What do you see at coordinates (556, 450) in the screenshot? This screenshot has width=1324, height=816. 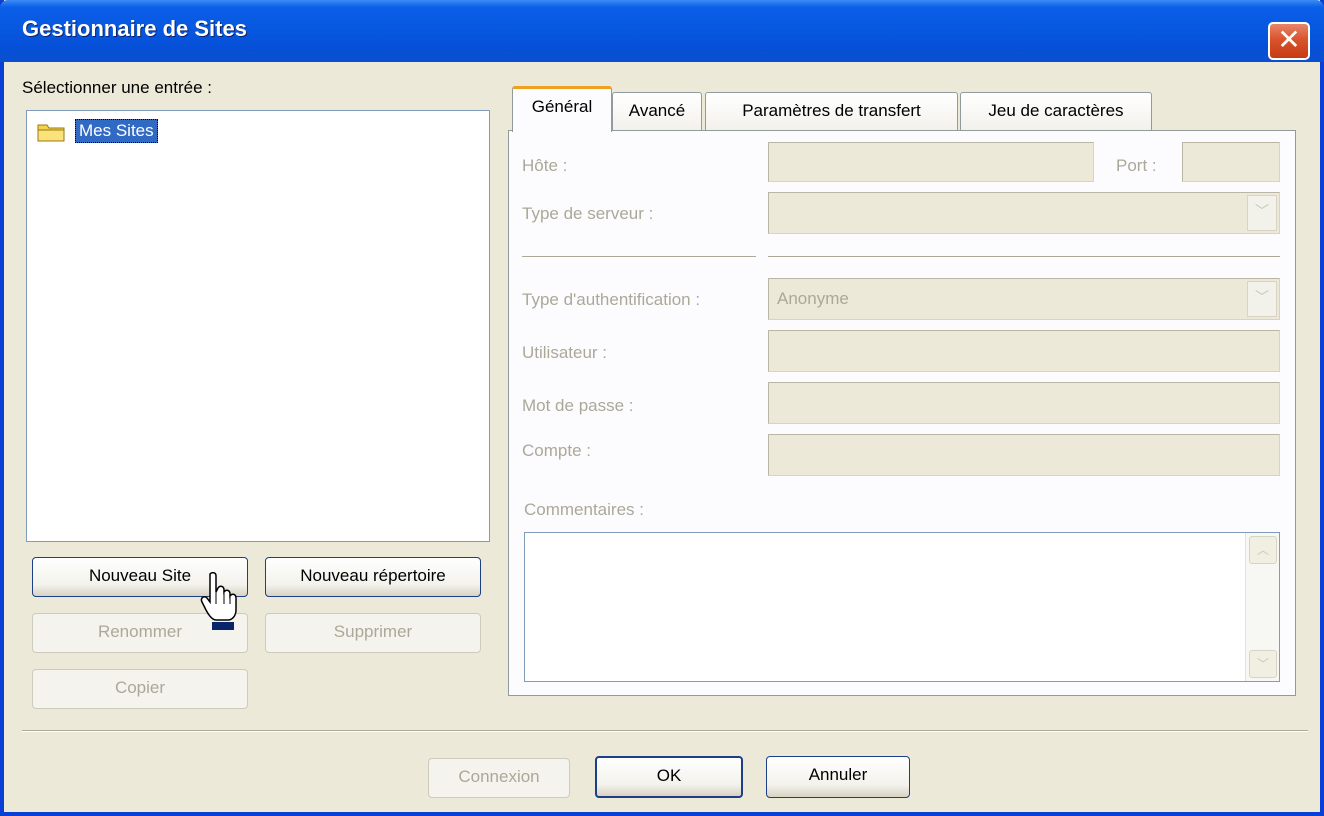 I see `account-label: Compte :` at bounding box center [556, 450].